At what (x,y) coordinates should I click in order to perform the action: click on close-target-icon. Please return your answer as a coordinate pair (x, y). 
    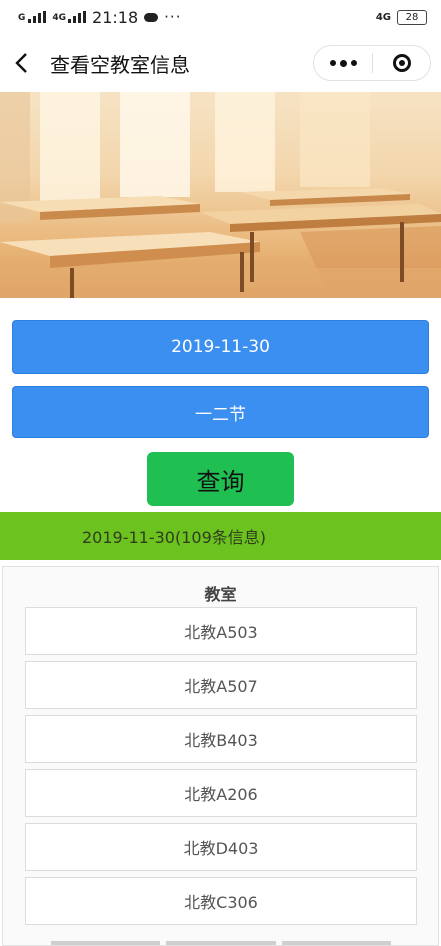
    Looking at the image, I should click on (401, 63).